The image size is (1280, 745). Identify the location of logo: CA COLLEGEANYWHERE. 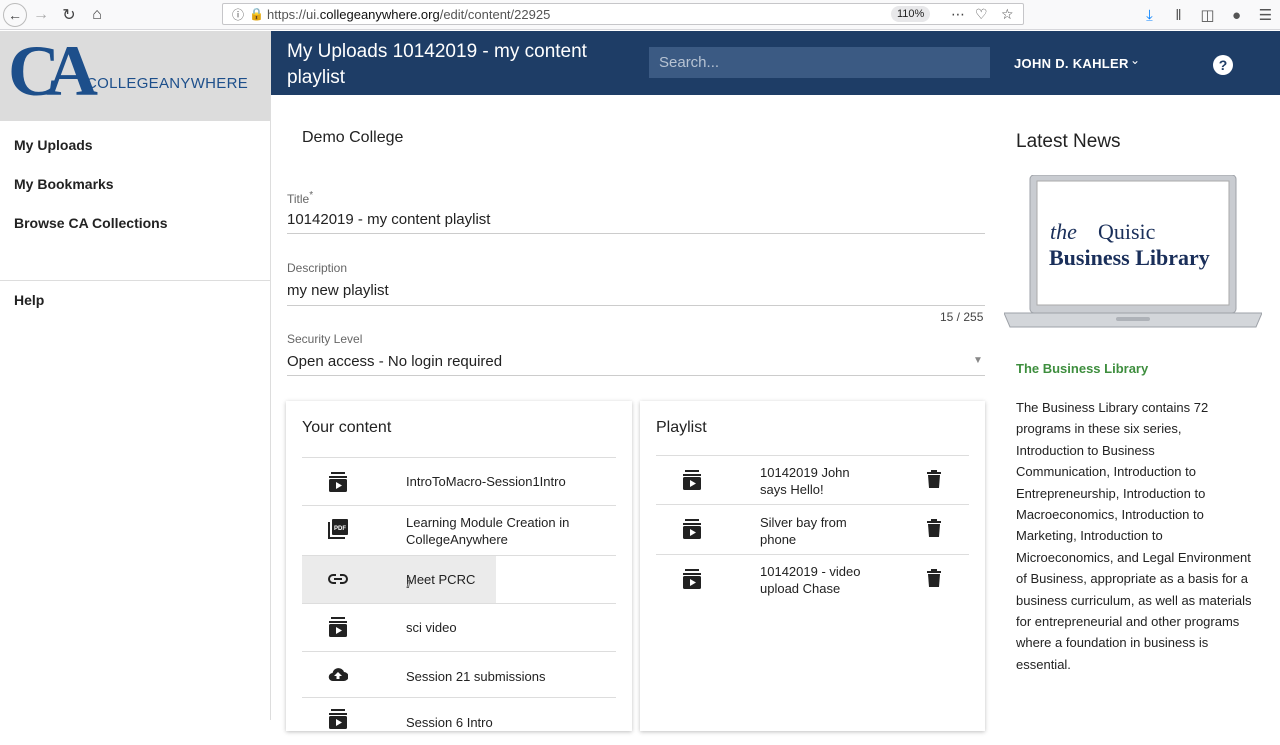
(135, 76).